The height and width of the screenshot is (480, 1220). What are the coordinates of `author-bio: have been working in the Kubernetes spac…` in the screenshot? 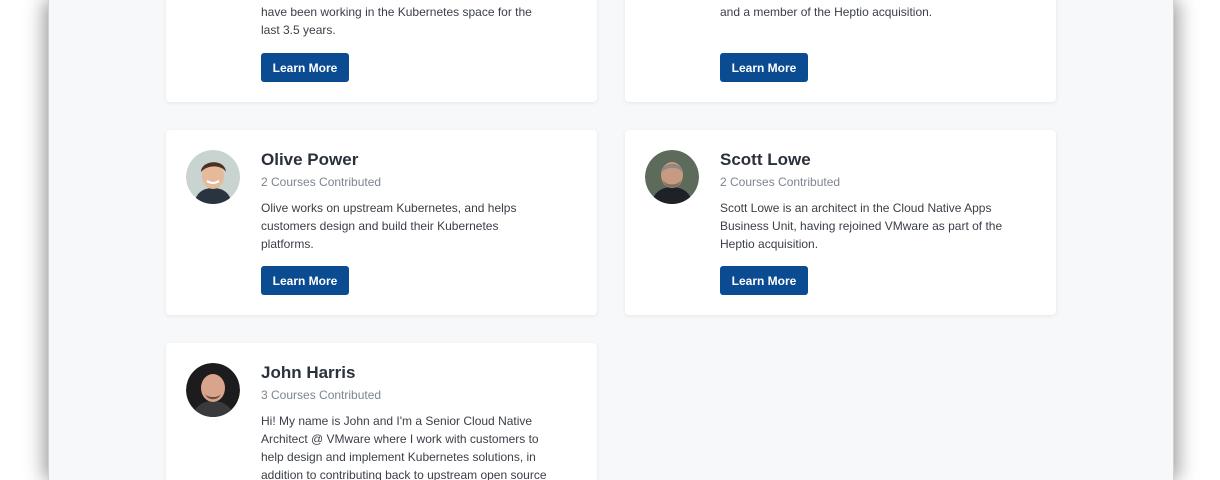 It's located at (420, 21).